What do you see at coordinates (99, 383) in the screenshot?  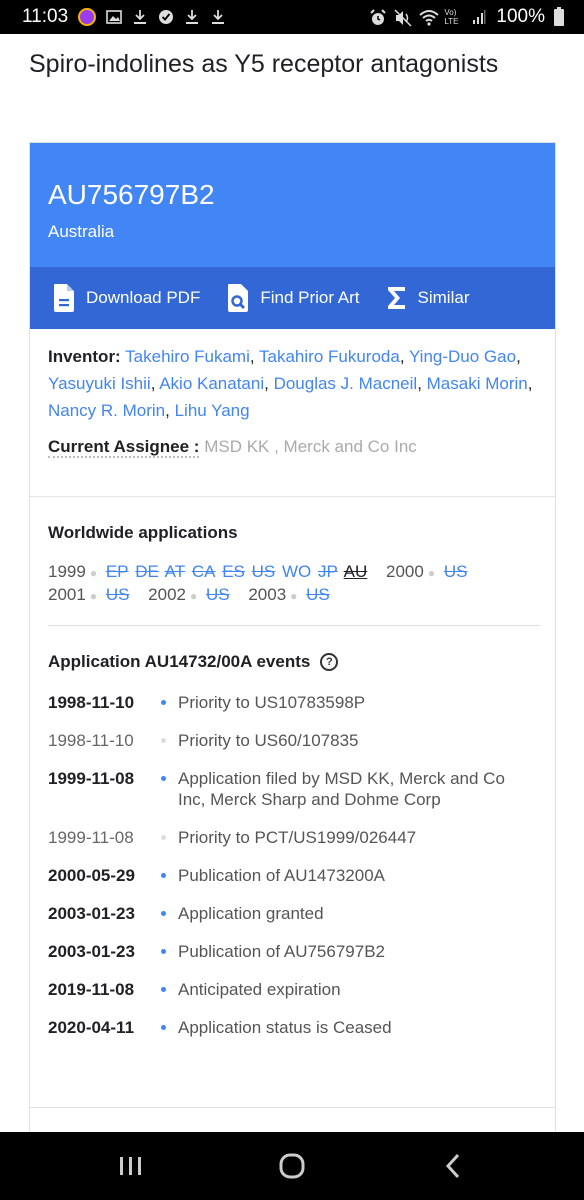 I see `inventor-link: Yasuyuki Ishii` at bounding box center [99, 383].